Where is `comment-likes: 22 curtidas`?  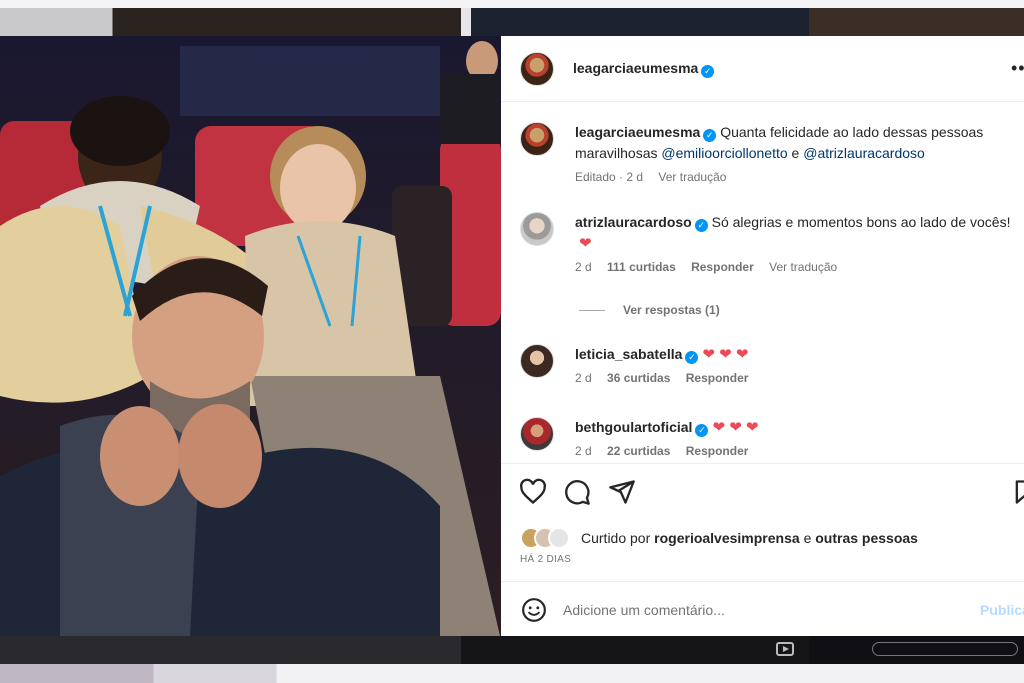 comment-likes: 22 curtidas is located at coordinates (638, 451).